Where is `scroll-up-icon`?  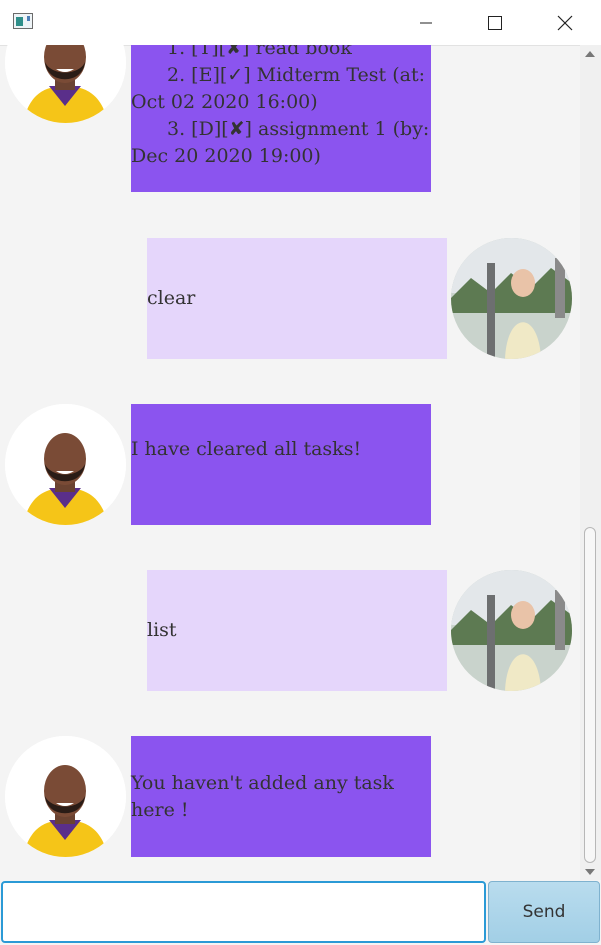
scroll-up-icon is located at coordinates (590, 54).